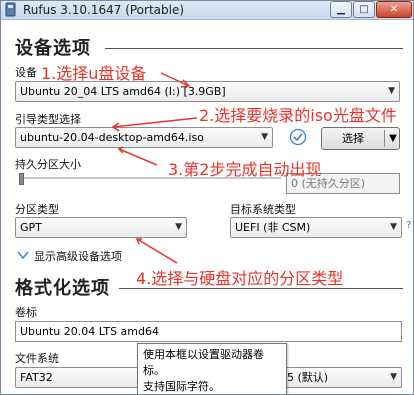 This screenshot has width=414, height=395. I want to click on arrow-step1, so click(175, 79).